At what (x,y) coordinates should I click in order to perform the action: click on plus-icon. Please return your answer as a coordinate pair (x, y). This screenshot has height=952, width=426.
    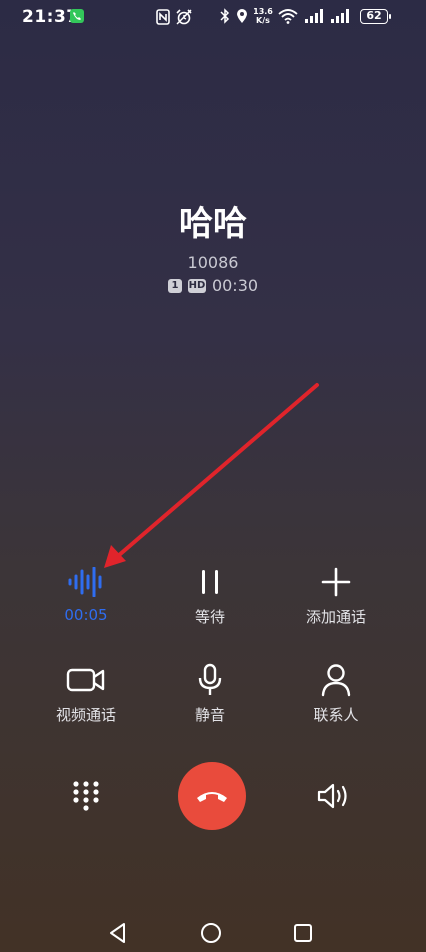
    Looking at the image, I should click on (336, 582).